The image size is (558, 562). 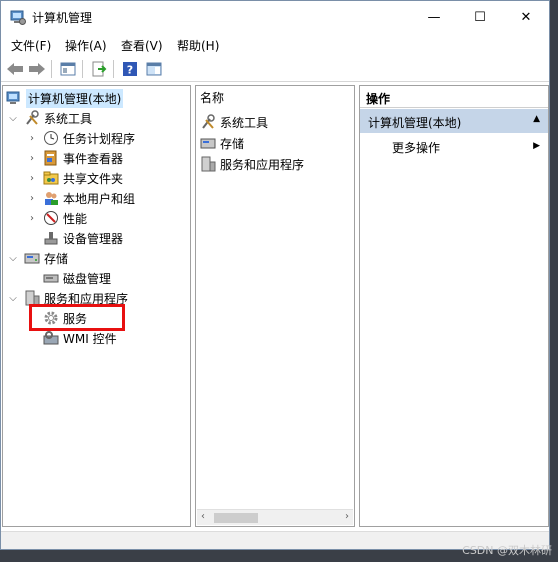 I want to click on tree-item-performance: › 性能, so click(x=57, y=218).